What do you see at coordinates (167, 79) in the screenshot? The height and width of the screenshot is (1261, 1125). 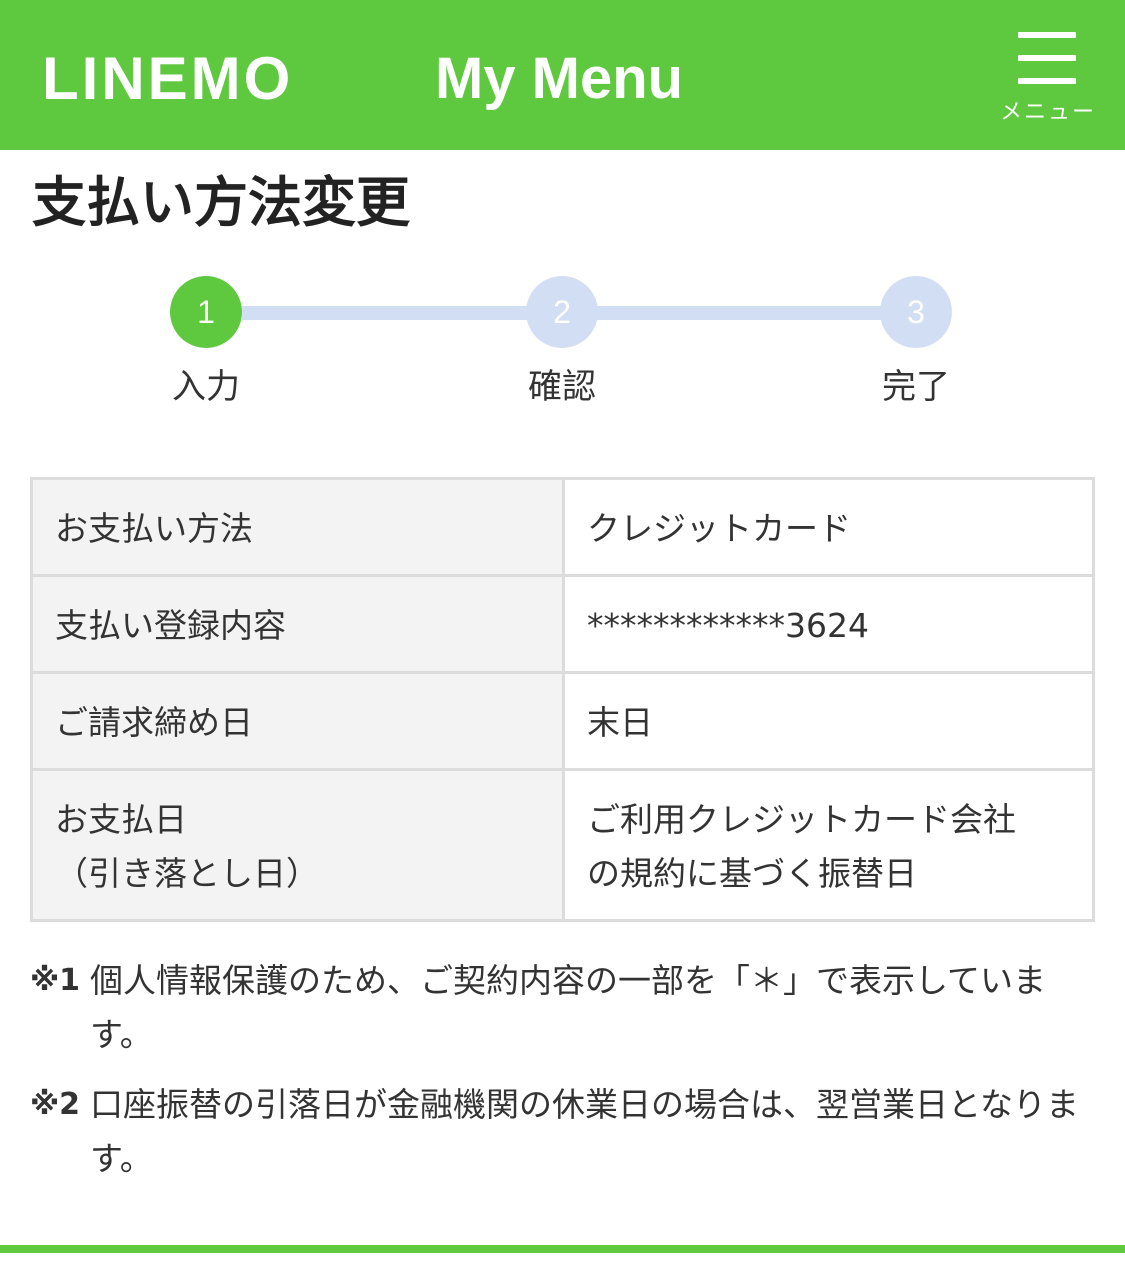 I see `linemo-logo: LINEMO` at bounding box center [167, 79].